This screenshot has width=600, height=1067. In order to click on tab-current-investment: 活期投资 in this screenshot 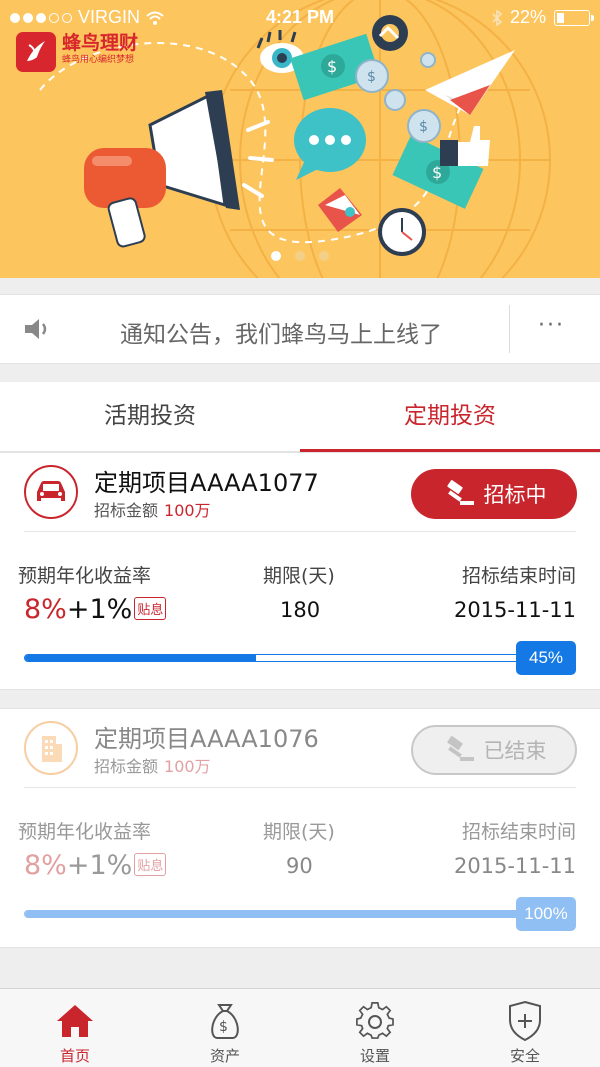, I will do `click(150, 416)`.